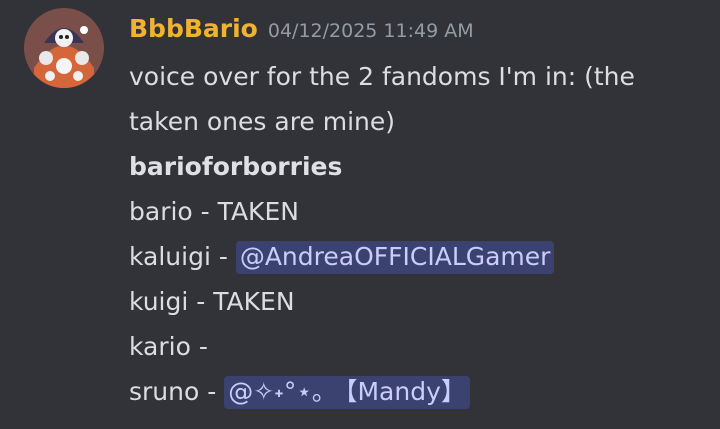 Image resolution: width=720 pixels, height=429 pixels. Describe the element at coordinates (182, 256) in the screenshot. I see `entry-text: kaluigi -` at that location.